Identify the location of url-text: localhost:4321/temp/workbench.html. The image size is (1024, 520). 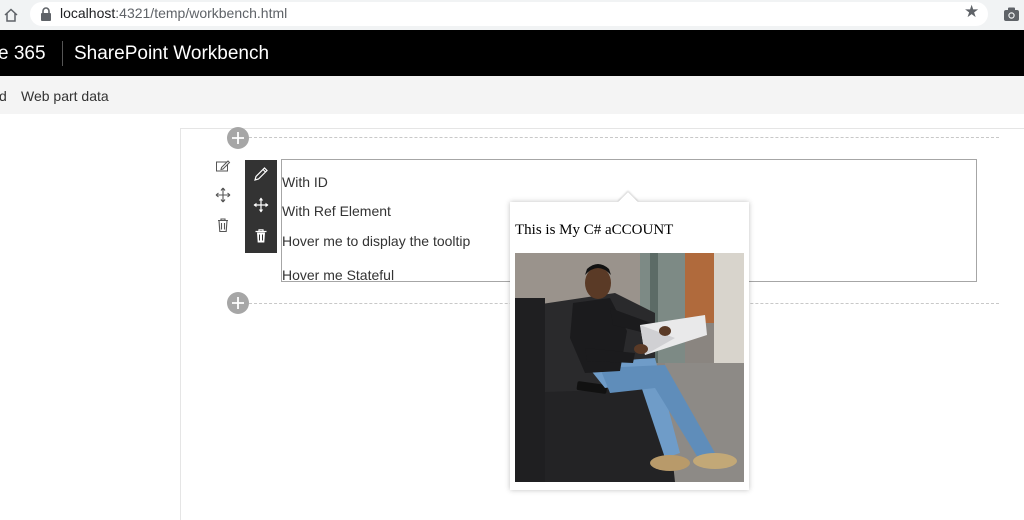
(173, 13).